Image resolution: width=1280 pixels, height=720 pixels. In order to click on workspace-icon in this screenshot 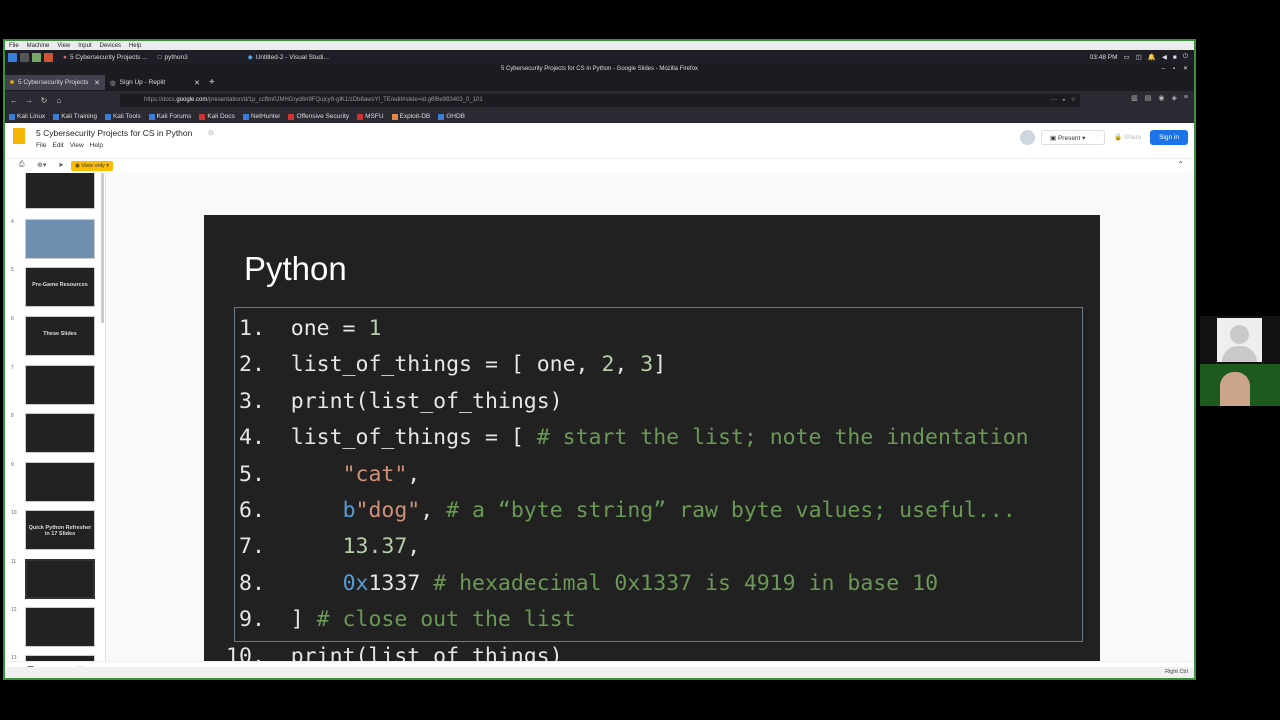, I will do `click(24, 57)`.